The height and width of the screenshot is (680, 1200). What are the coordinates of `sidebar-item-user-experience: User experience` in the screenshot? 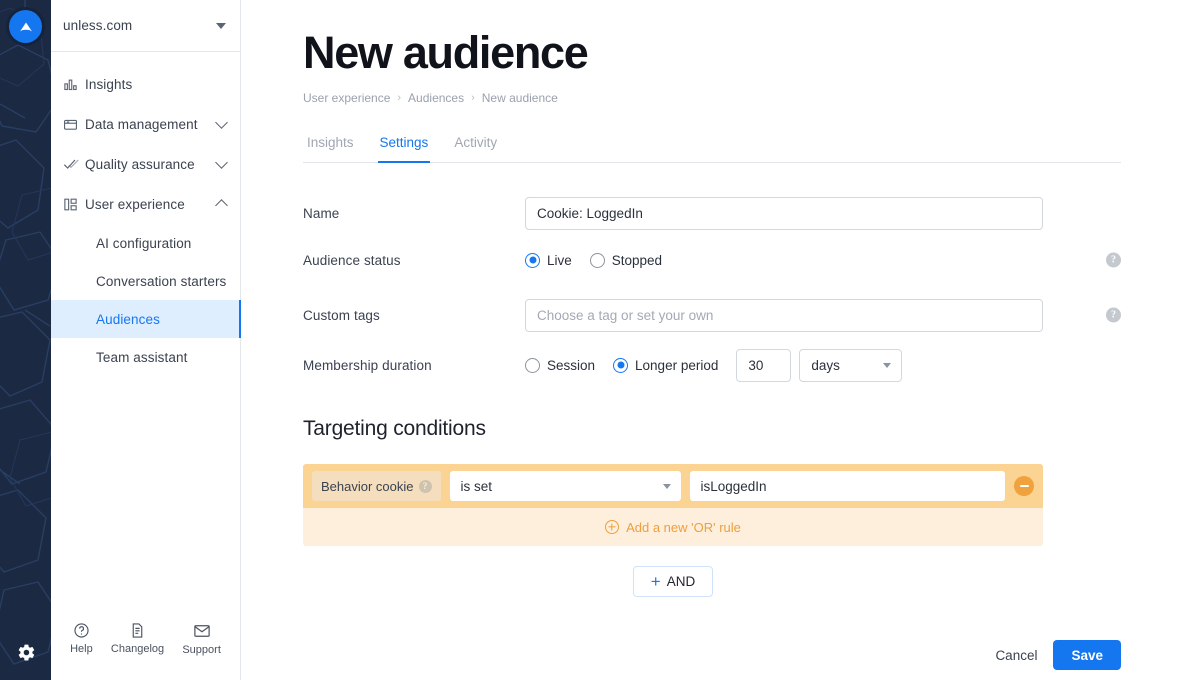 It's located at (145, 204).